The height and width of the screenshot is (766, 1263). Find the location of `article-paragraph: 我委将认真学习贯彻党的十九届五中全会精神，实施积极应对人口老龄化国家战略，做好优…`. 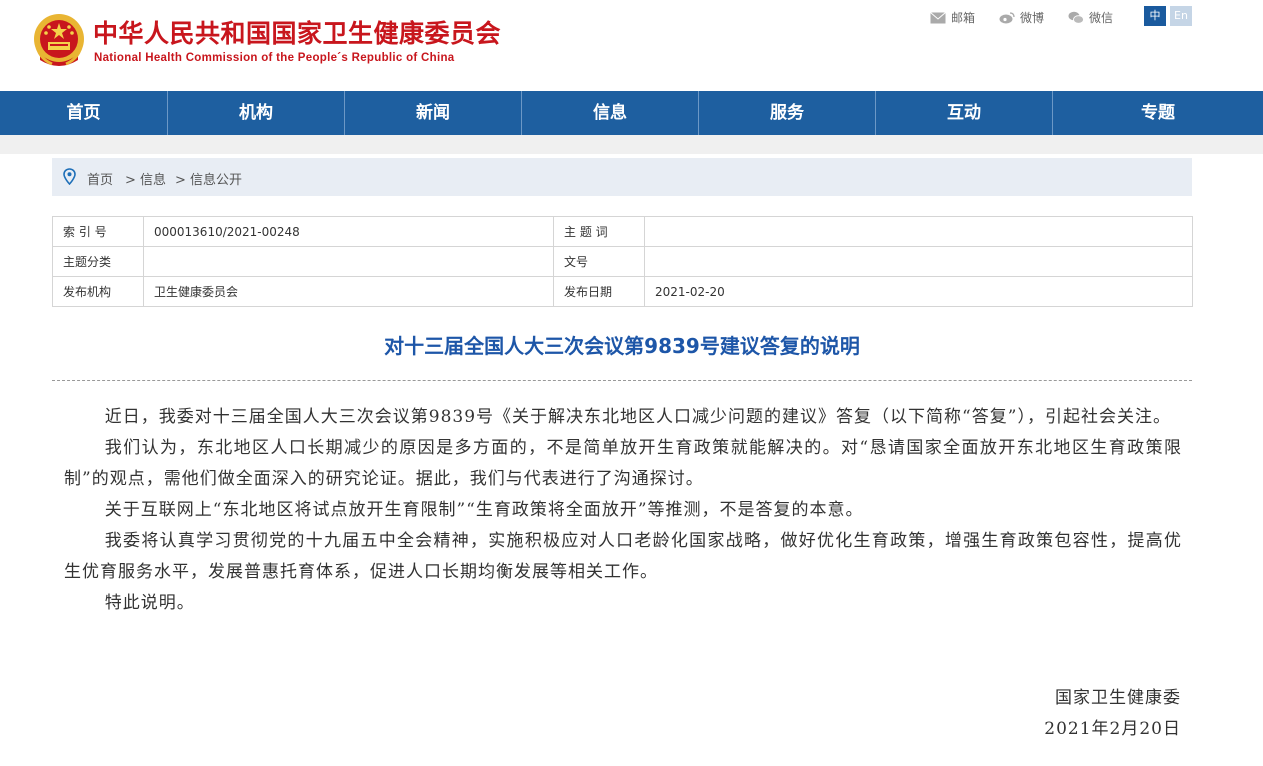

article-paragraph: 我委将认真学习贯彻党的十九届五中全会精神，实施积极应对人口老龄化国家战略，做好优… is located at coordinates (623, 556).